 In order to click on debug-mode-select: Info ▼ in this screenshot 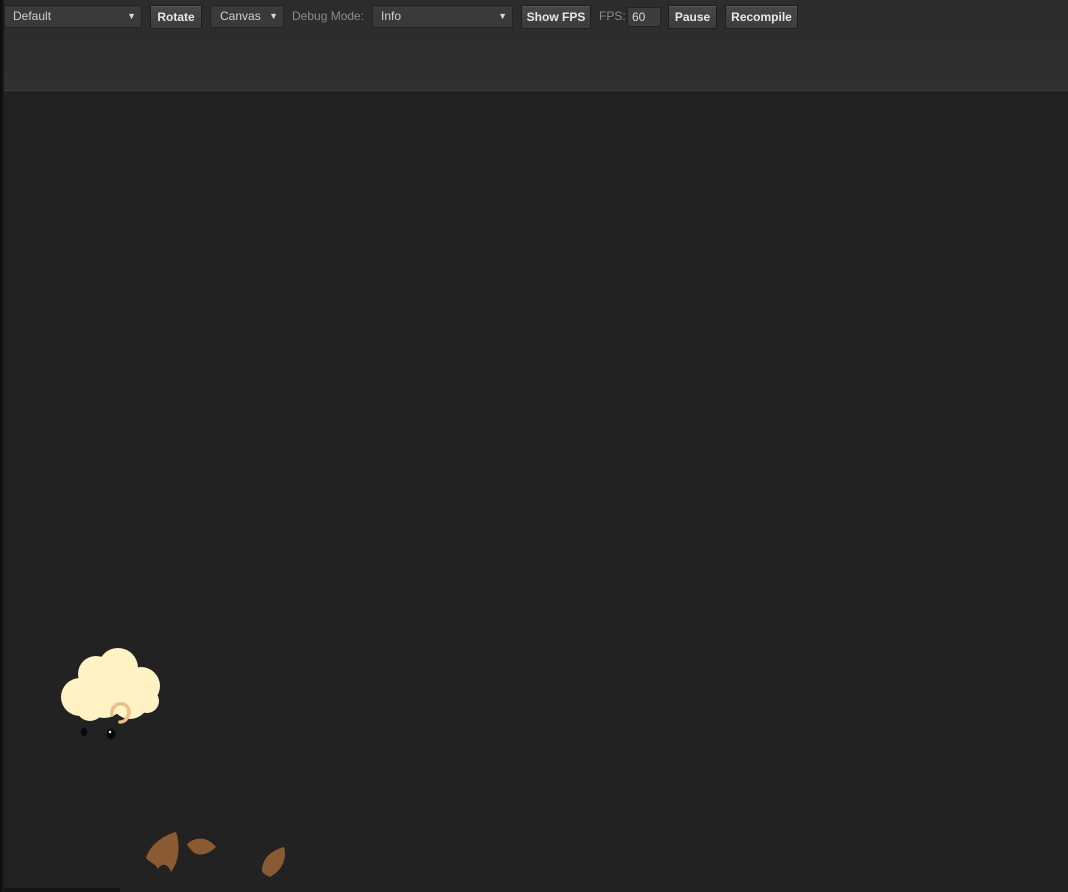, I will do `click(442, 16)`.